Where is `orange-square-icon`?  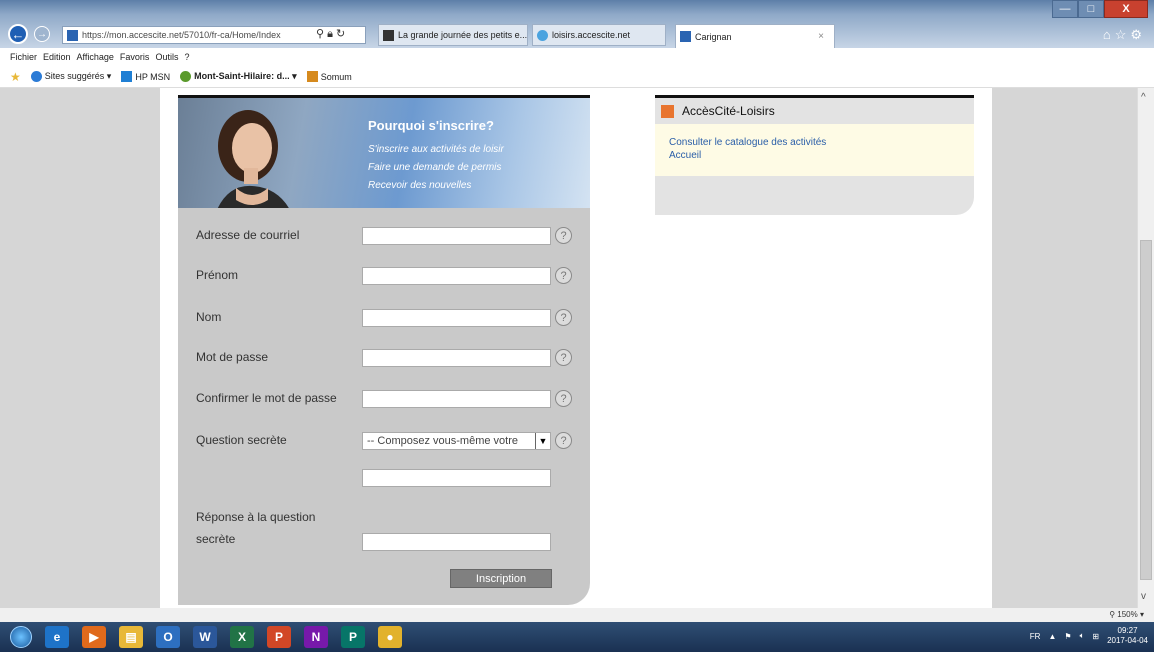 orange-square-icon is located at coordinates (667, 111).